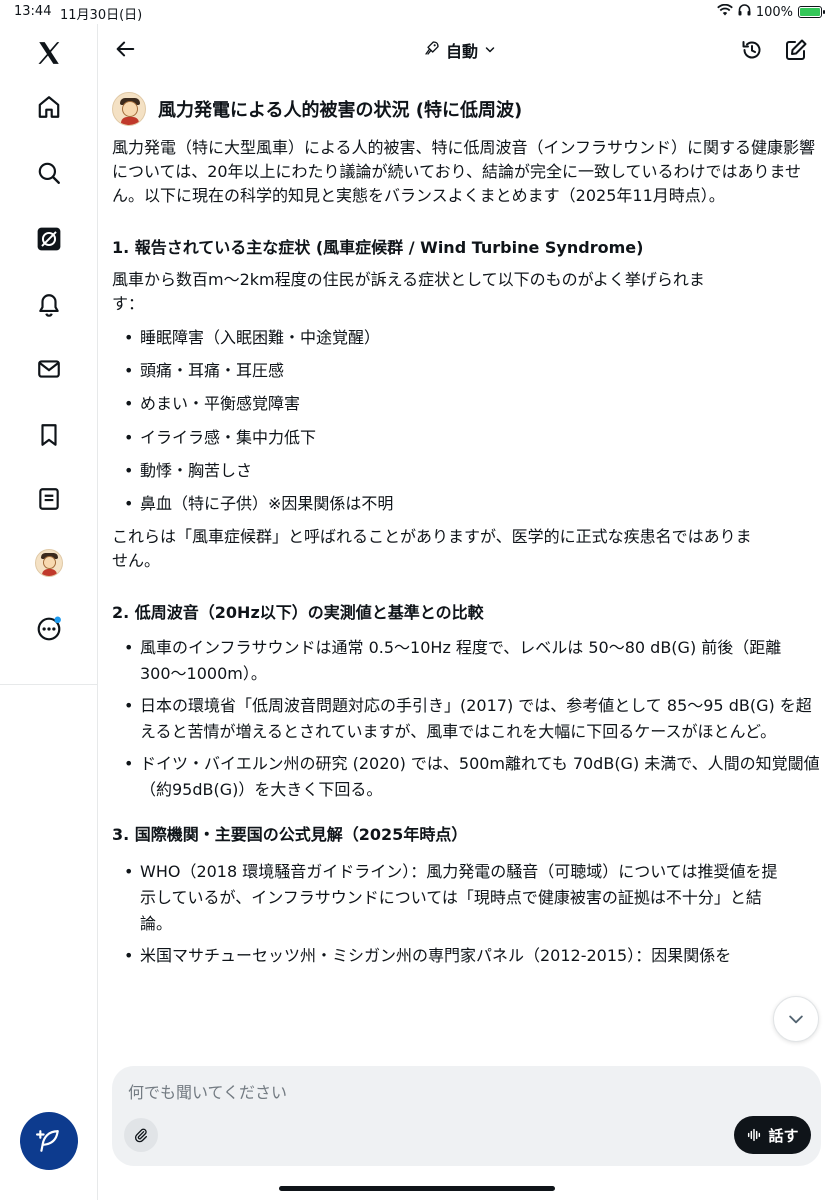  Describe the element at coordinates (752, 50) in the screenshot. I see `history-icon` at that location.